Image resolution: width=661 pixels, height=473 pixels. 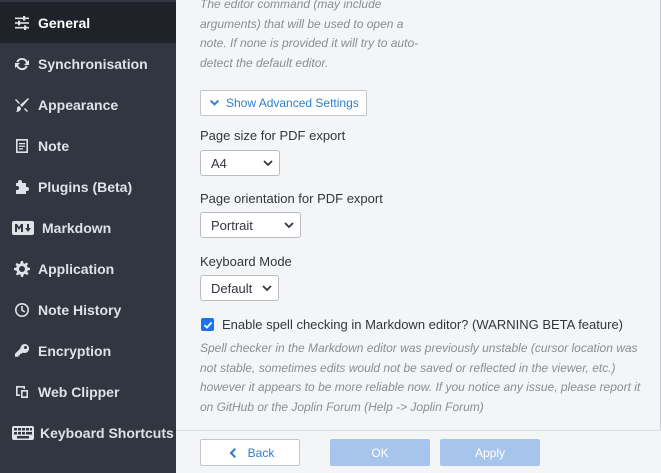 I want to click on sidebar-item-label: Keyboard Shortcuts, so click(x=107, y=432).